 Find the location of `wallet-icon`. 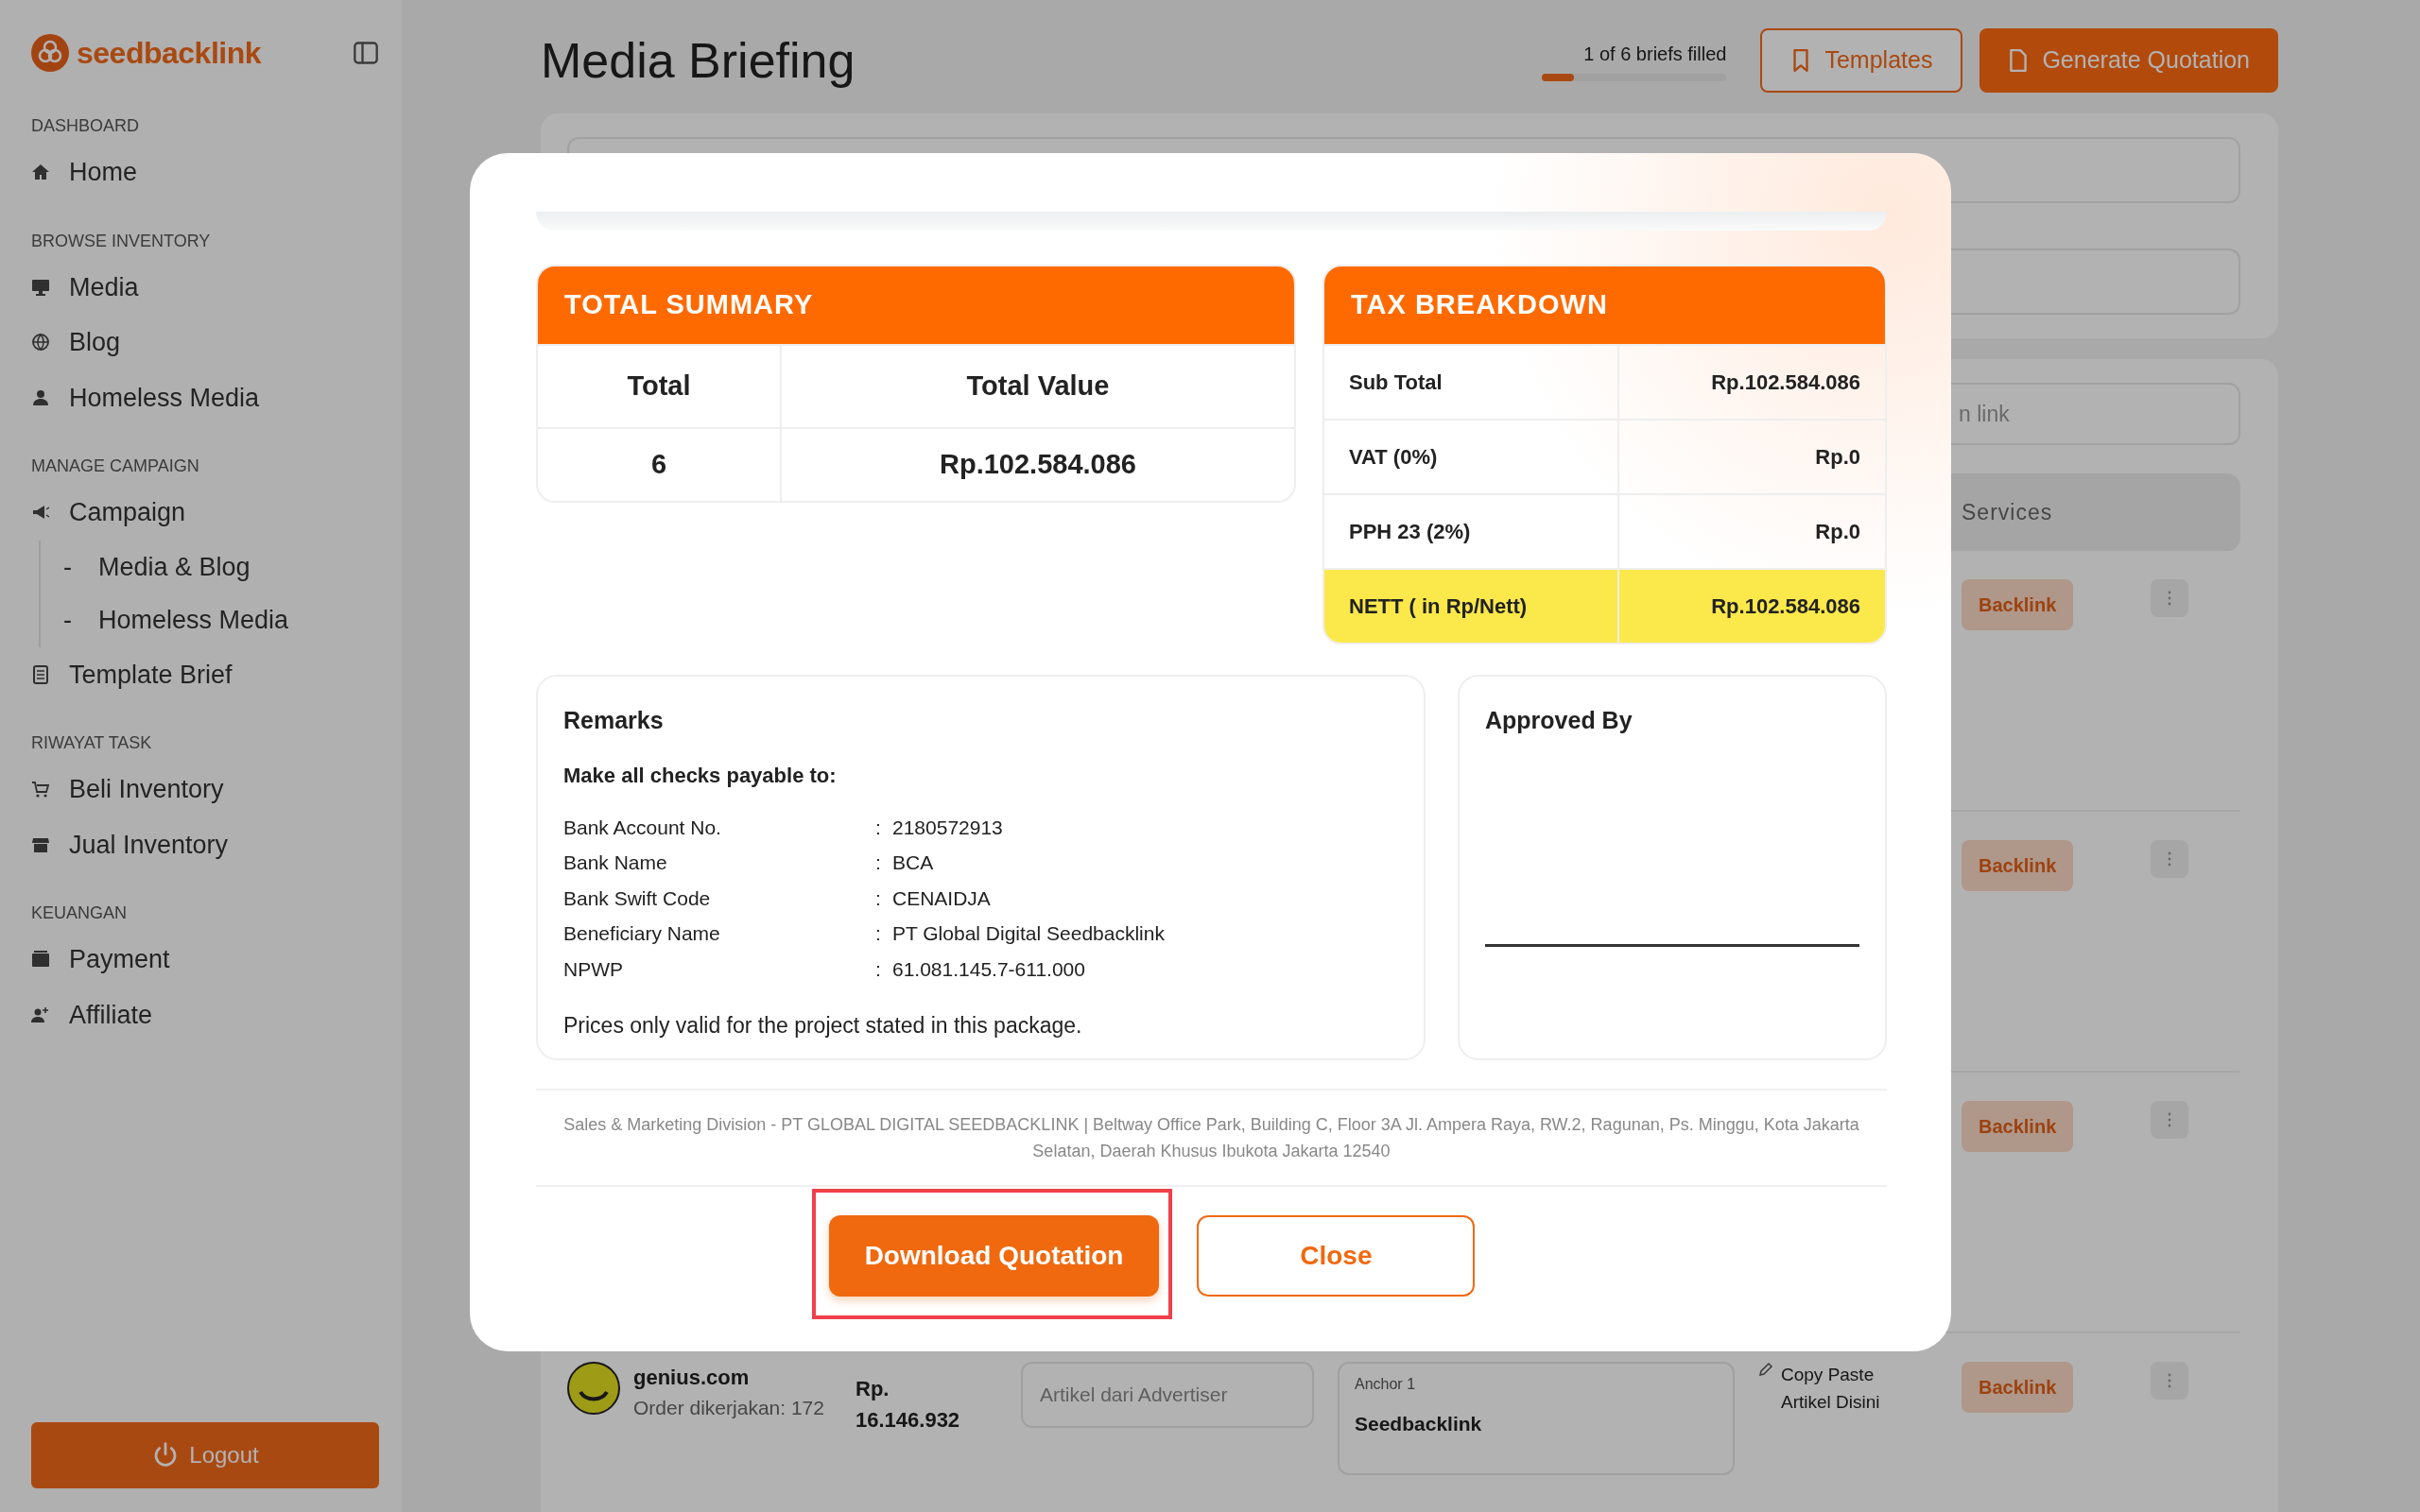

wallet-icon is located at coordinates (40, 960).